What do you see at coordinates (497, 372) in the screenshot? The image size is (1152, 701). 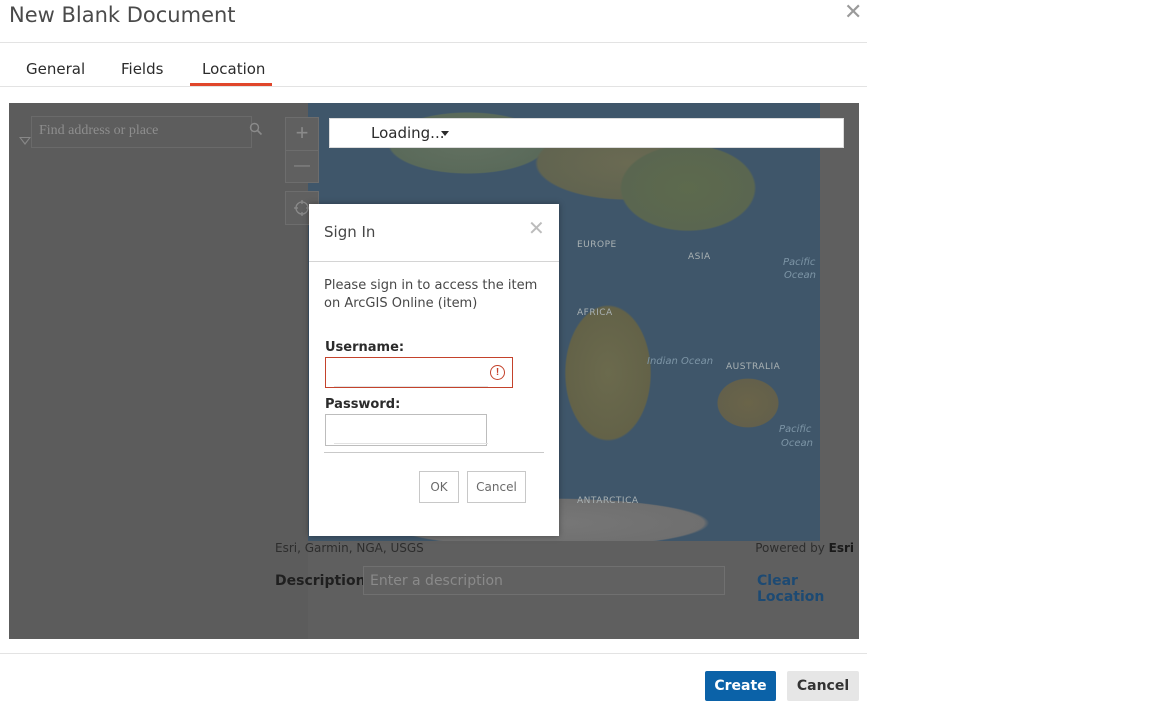 I see `warning-icon: !` at bounding box center [497, 372].